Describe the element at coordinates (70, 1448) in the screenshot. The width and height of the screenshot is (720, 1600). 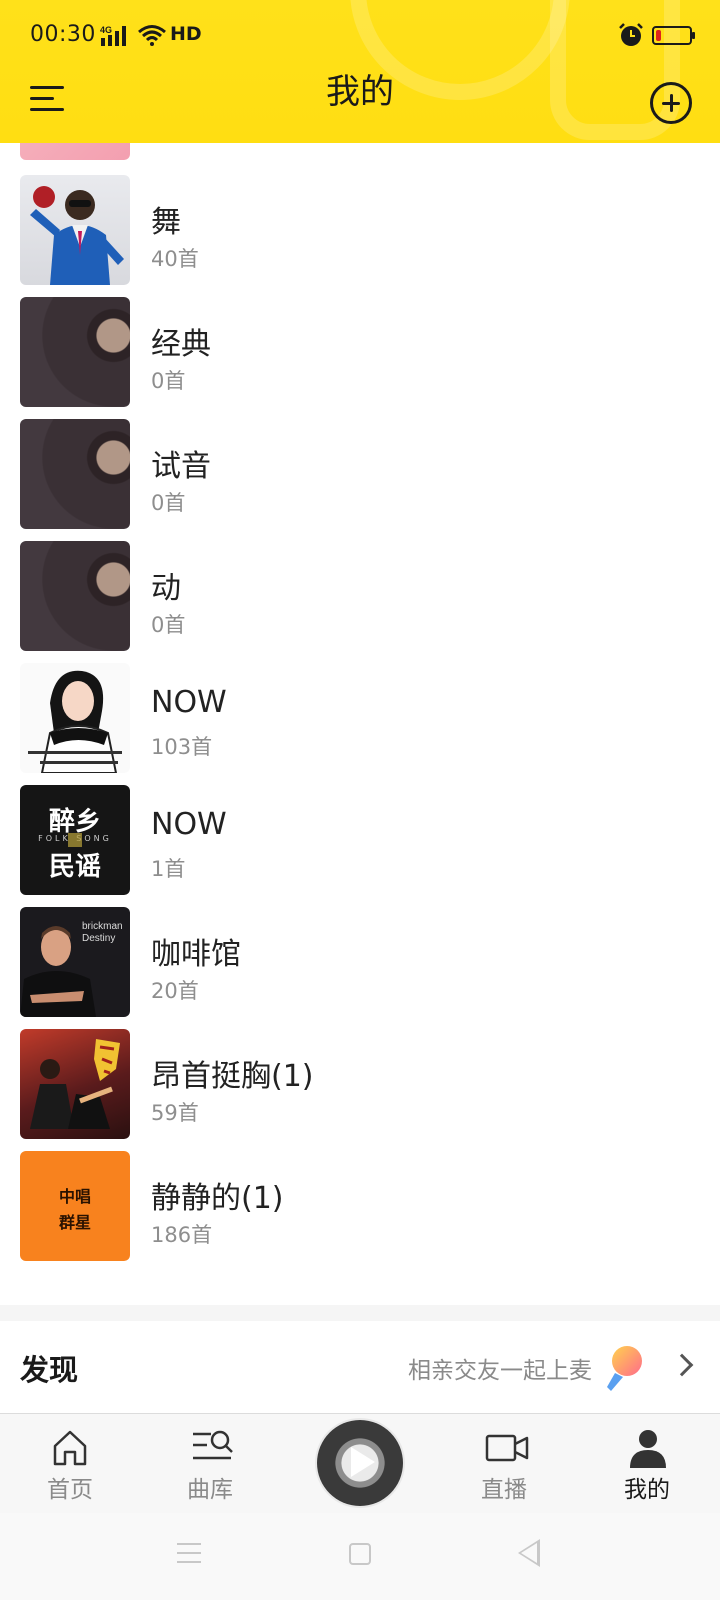
I see `home-icon` at that location.